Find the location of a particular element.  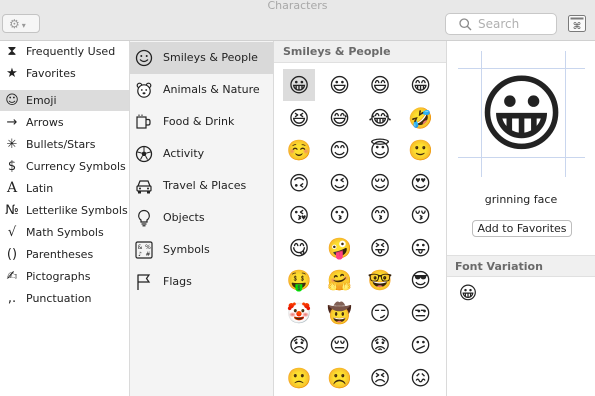

sidebar-item-currency-symbols: $ Currency Symbols is located at coordinates (64, 166).